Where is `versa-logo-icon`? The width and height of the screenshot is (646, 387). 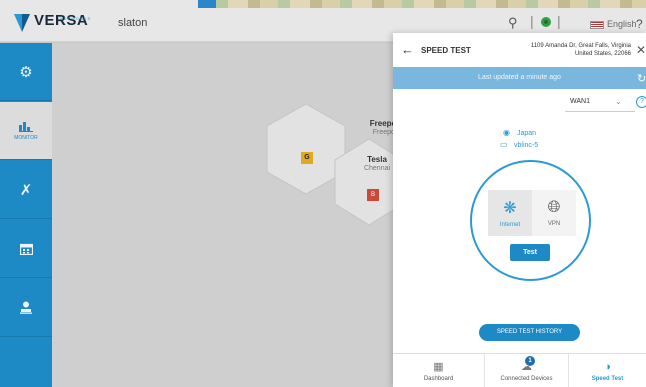
versa-logo-icon is located at coordinates (22, 23).